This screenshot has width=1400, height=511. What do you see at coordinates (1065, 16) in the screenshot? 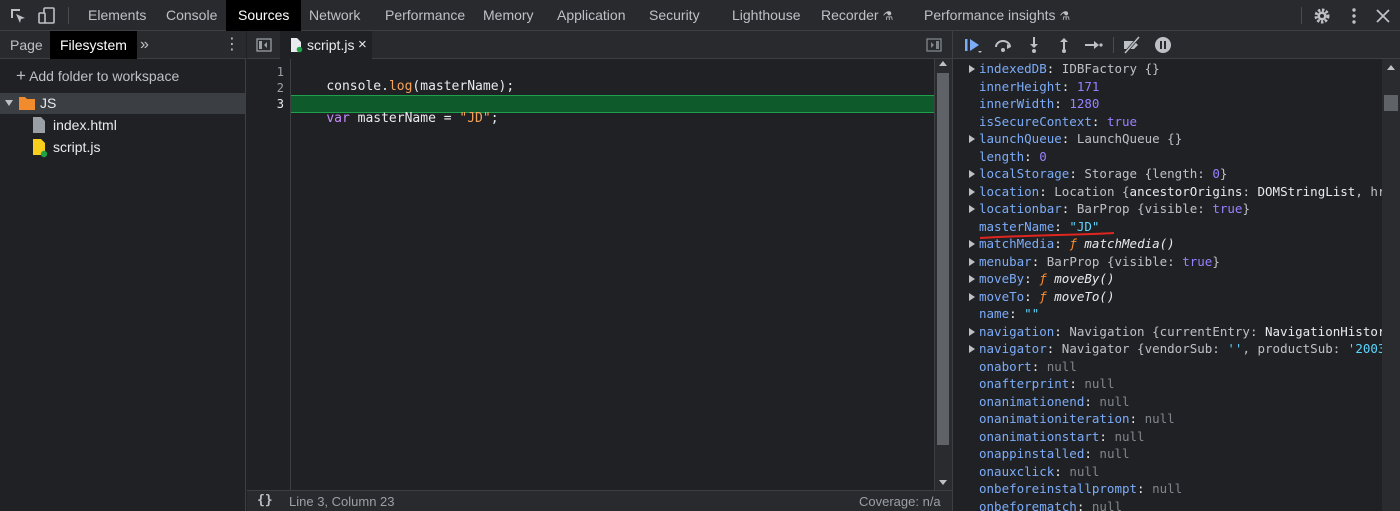
I see `experimental-flask-icon: ⚗` at bounding box center [1065, 16].